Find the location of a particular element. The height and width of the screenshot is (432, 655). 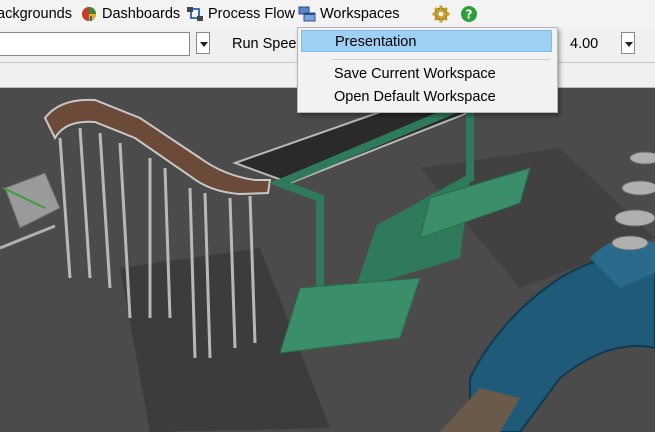

menu-item-open-default-workspace: Open Default Workspace is located at coordinates (426, 97).